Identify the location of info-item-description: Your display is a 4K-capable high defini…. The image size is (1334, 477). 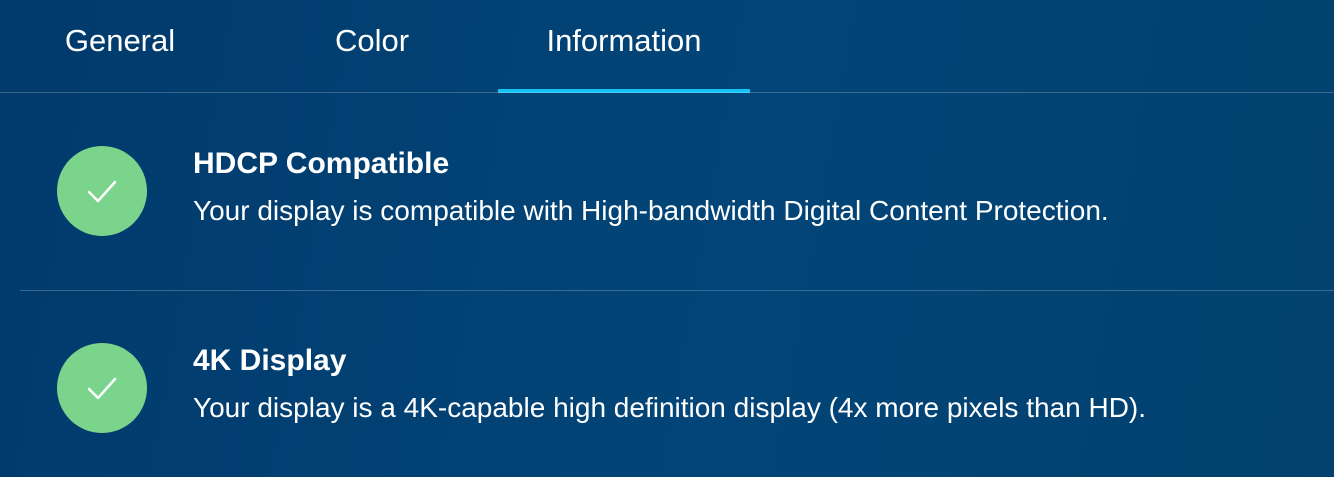
(670, 407).